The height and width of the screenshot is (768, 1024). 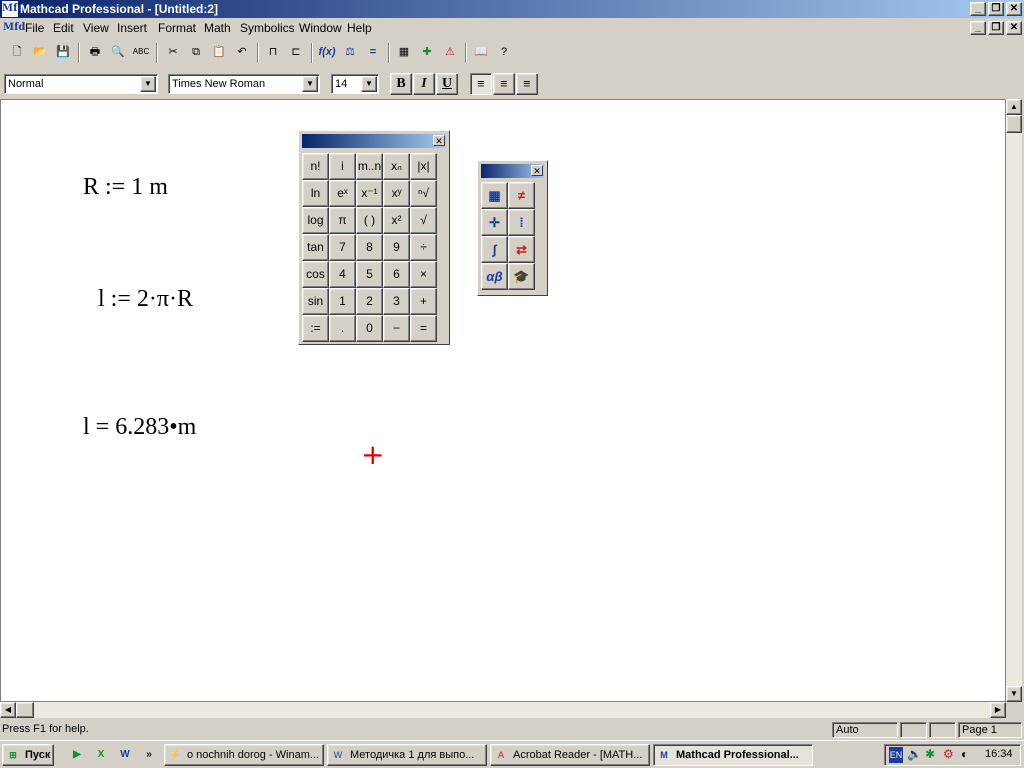 I want to click on component-wizard-icon: ✚, so click(x=427, y=53).